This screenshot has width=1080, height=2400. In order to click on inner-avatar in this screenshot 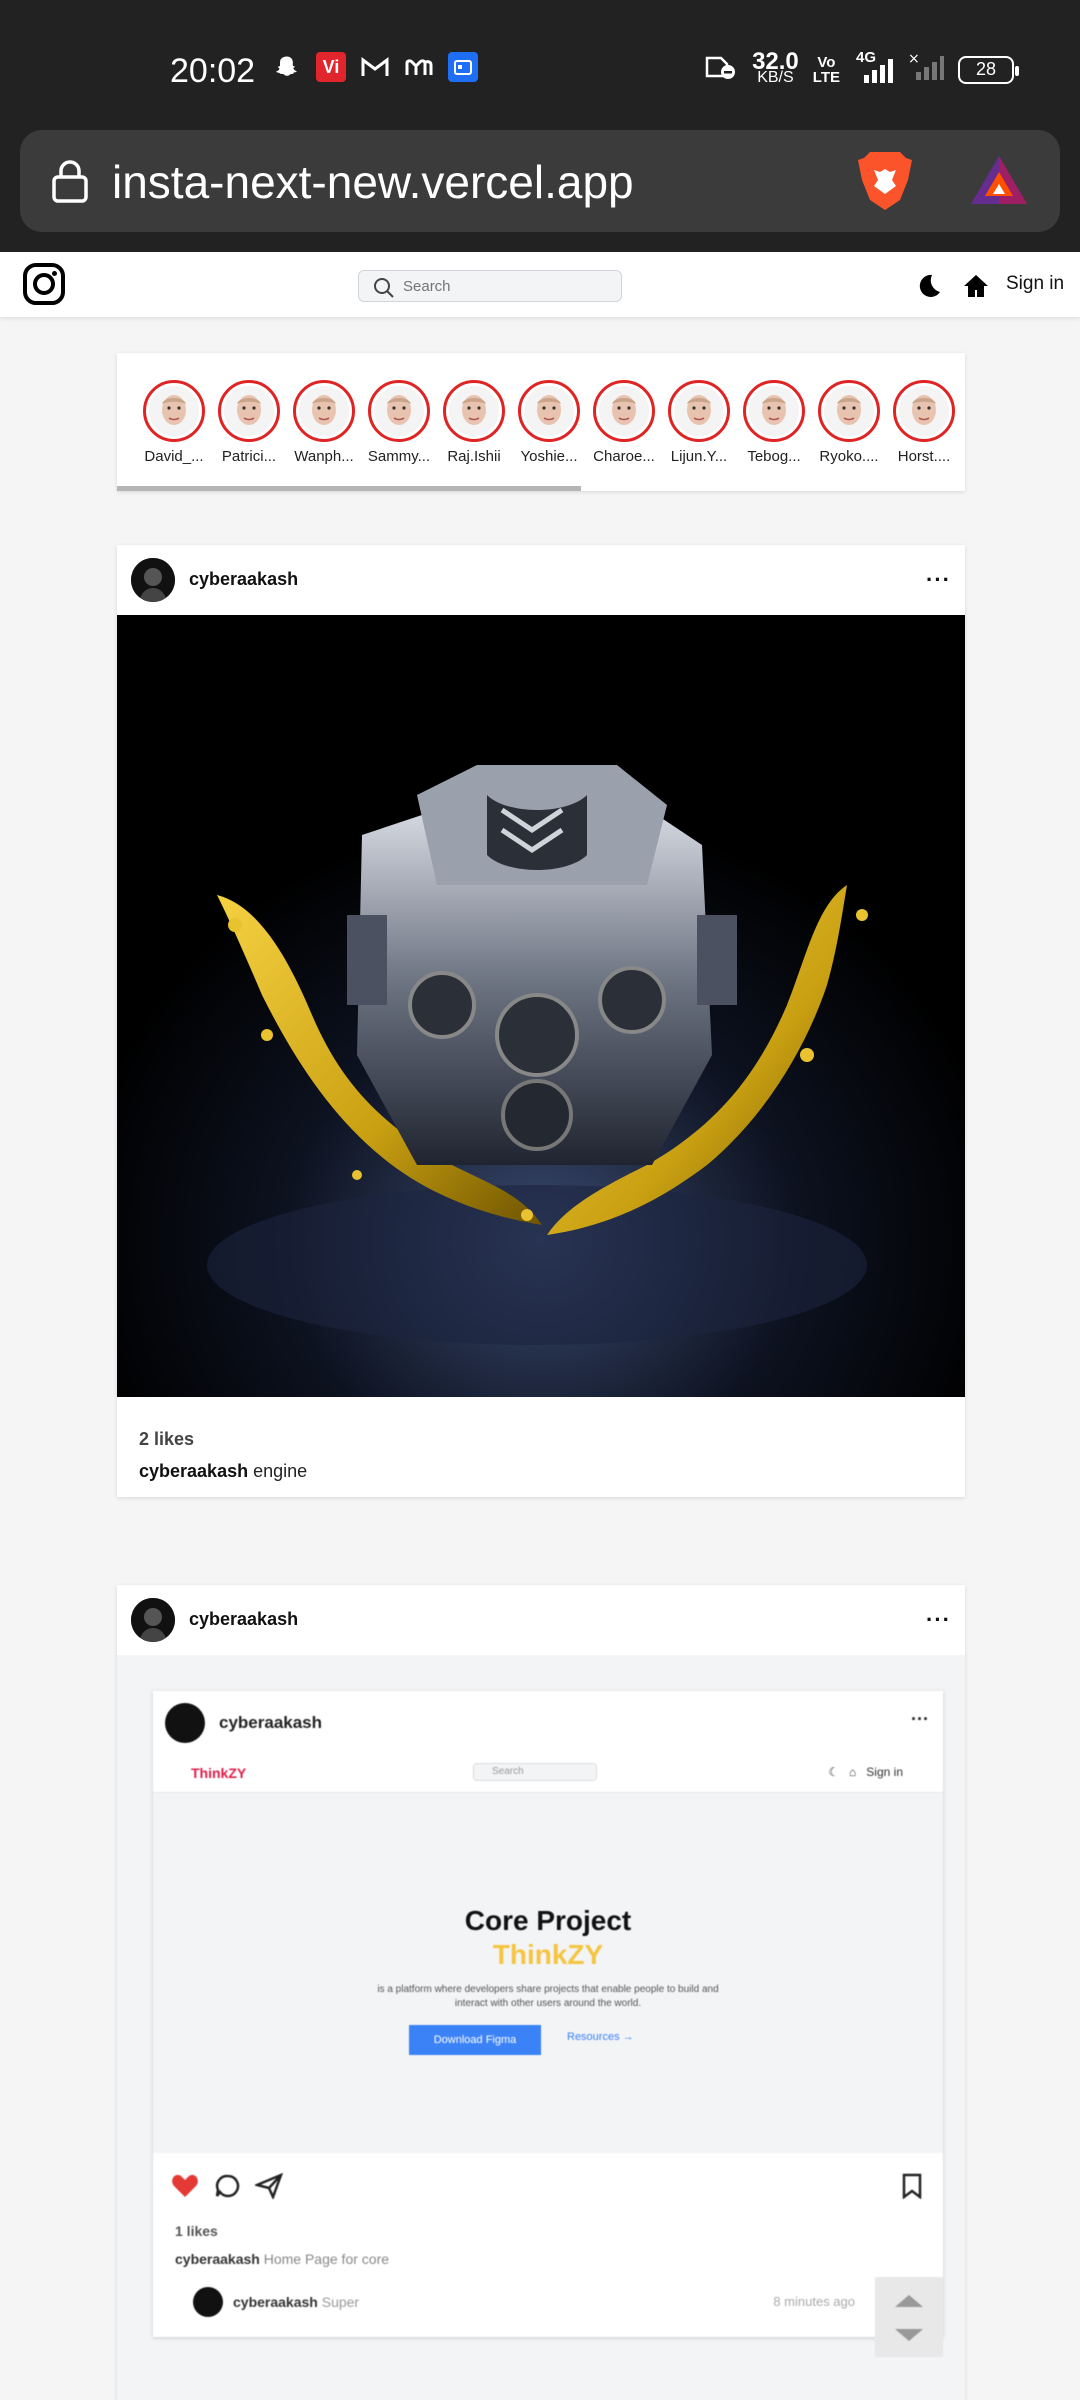, I will do `click(185, 1723)`.